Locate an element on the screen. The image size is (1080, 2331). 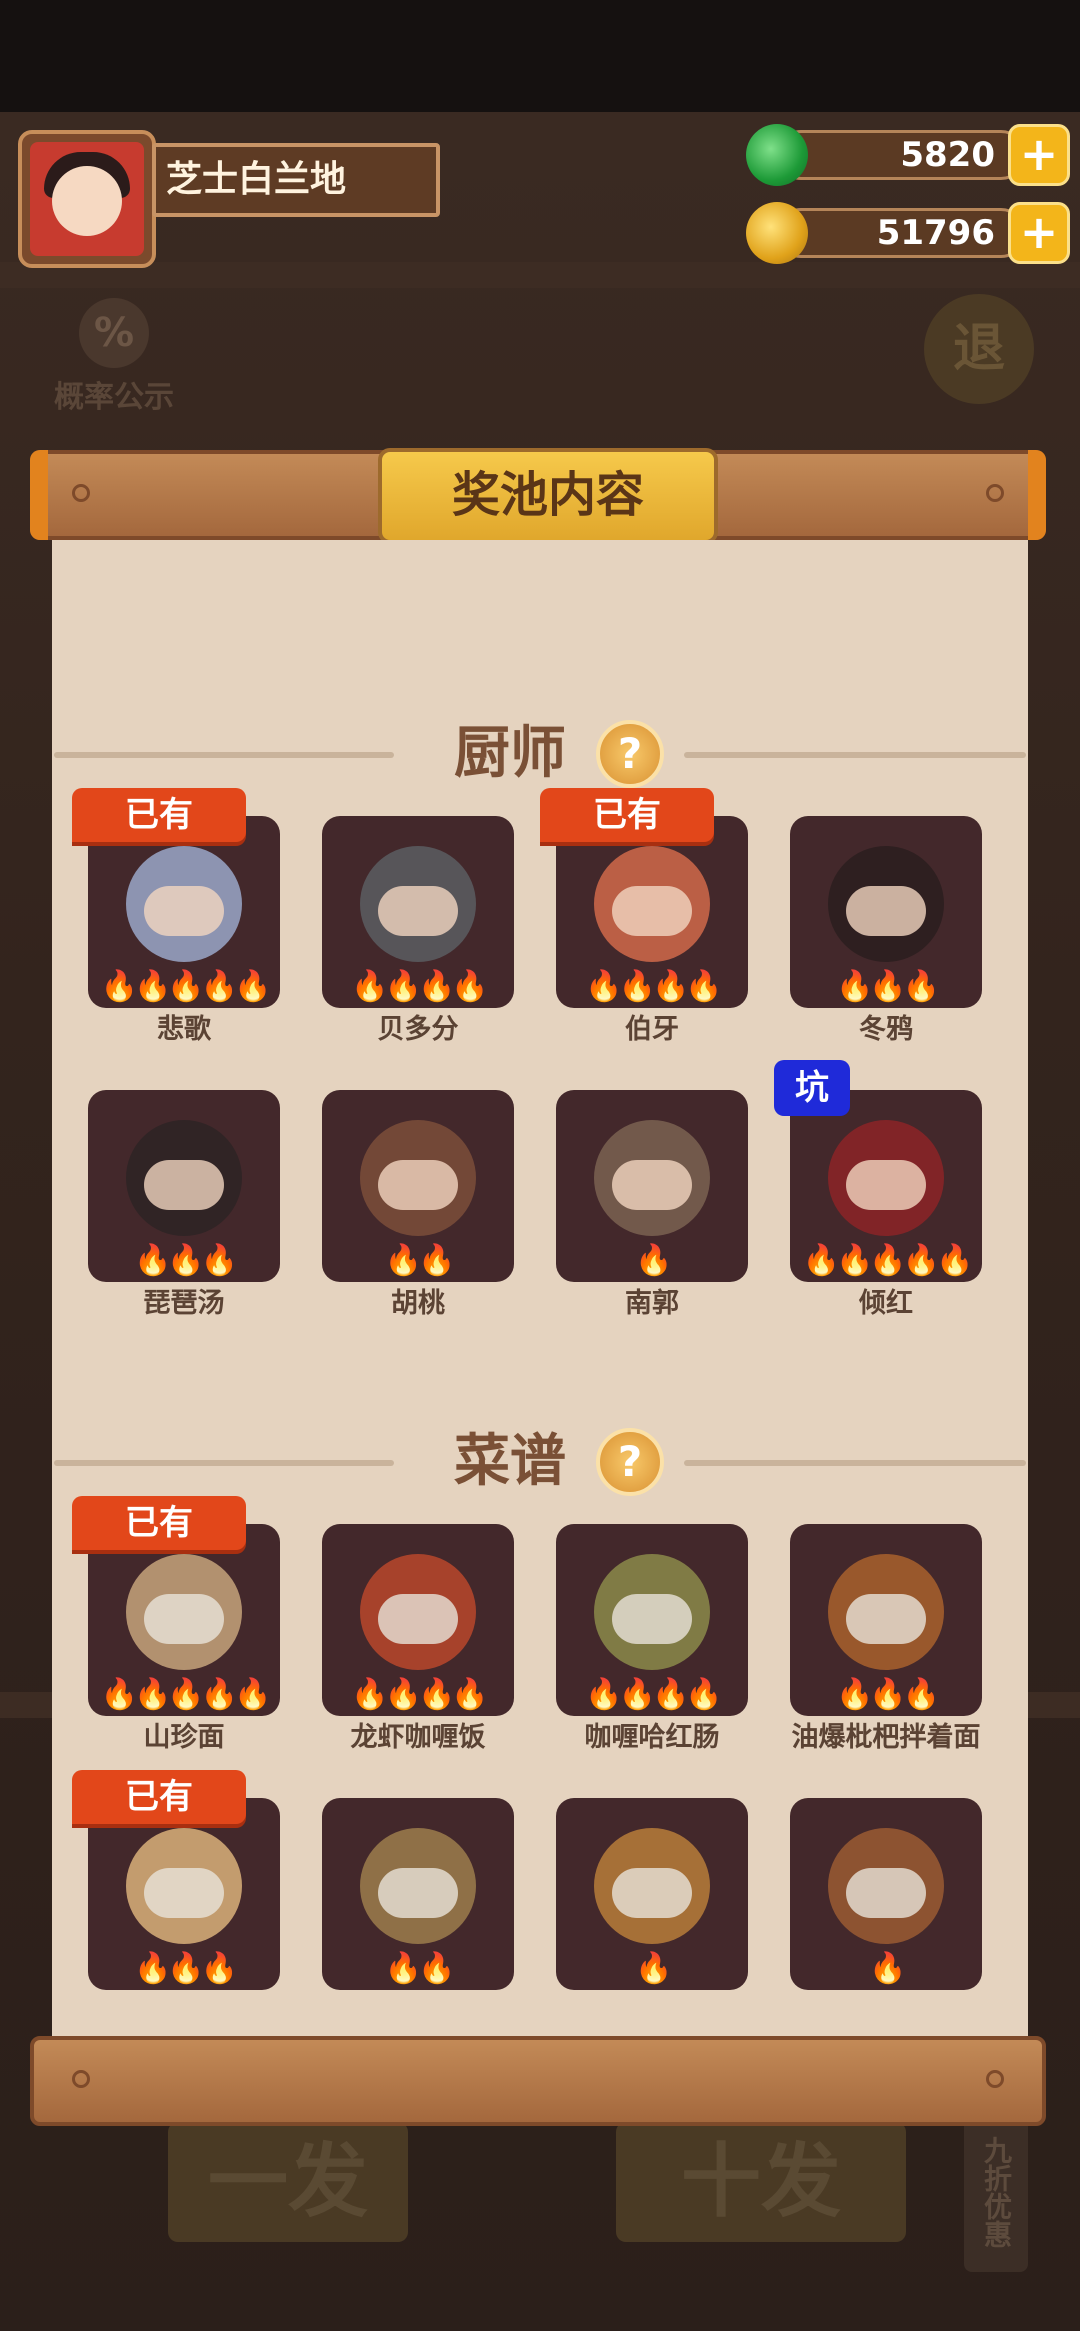
ten-draw-button: 十发 is located at coordinates (761, 2182).